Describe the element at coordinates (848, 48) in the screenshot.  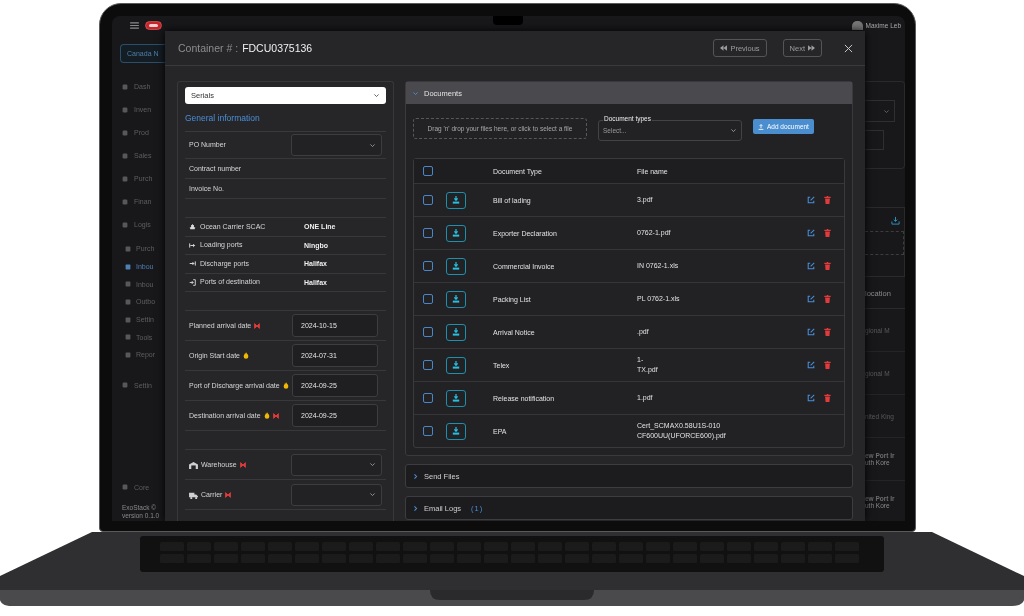
I see `close-icon` at that location.